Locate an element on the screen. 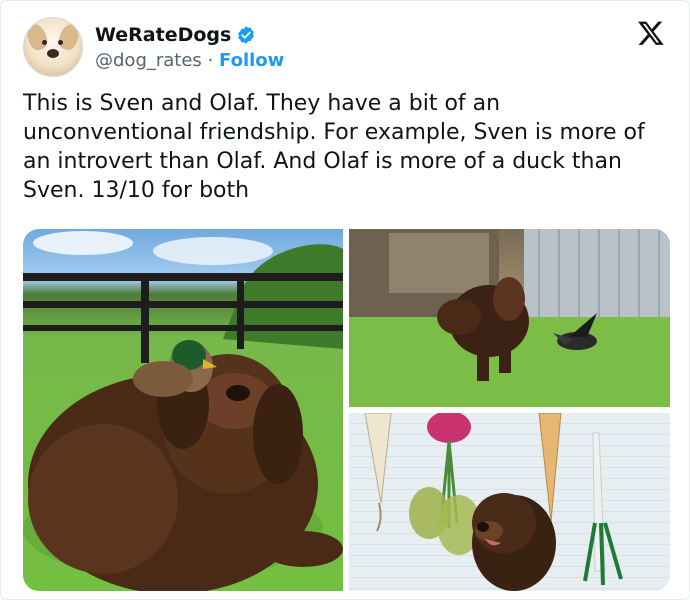 Image resolution: width=690 pixels, height=600 pixels. tweet-header: WeRateDogs @dog_rates · Follow is located at coordinates (153, 47).